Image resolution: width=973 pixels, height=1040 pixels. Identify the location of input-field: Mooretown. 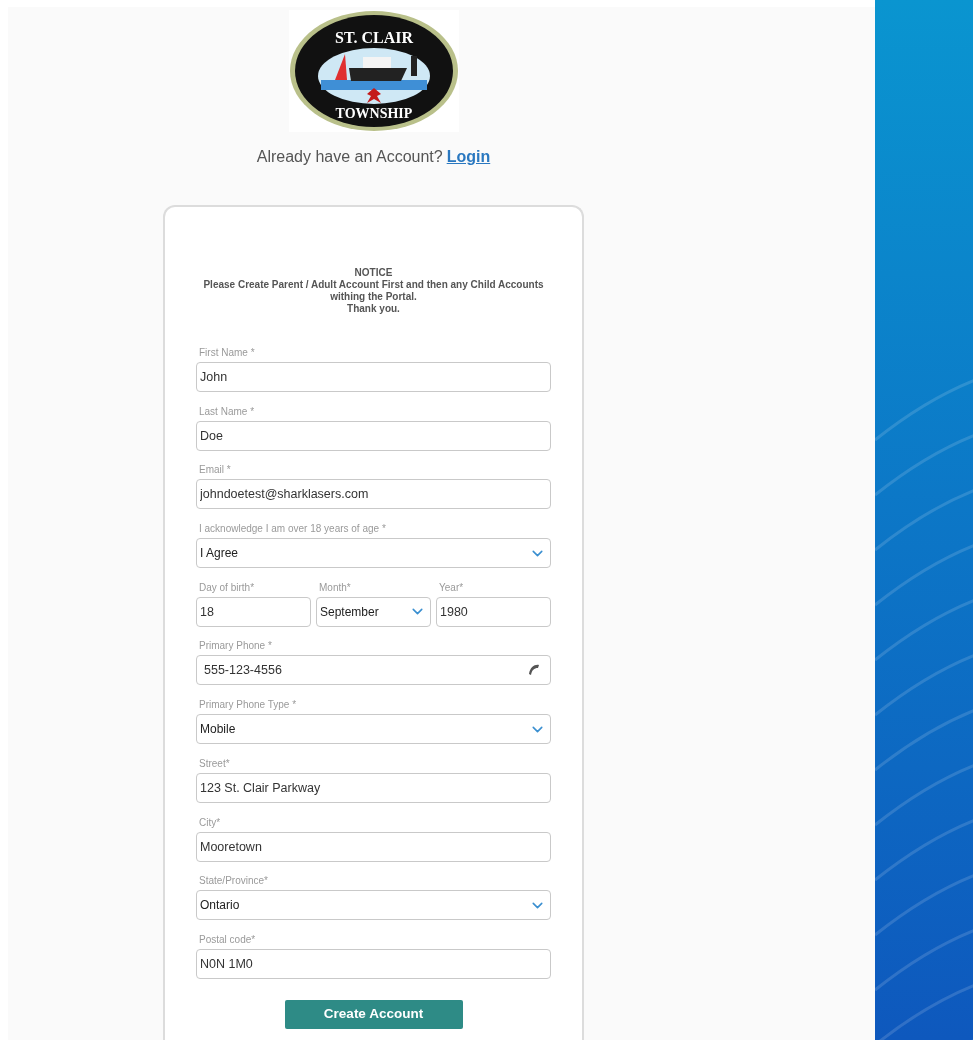
(373, 846).